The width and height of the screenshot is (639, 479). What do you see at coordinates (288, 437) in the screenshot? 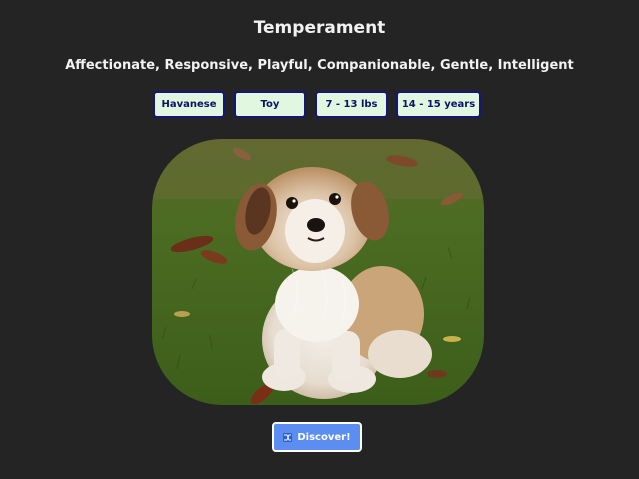
I see `shuffle-icon` at bounding box center [288, 437].